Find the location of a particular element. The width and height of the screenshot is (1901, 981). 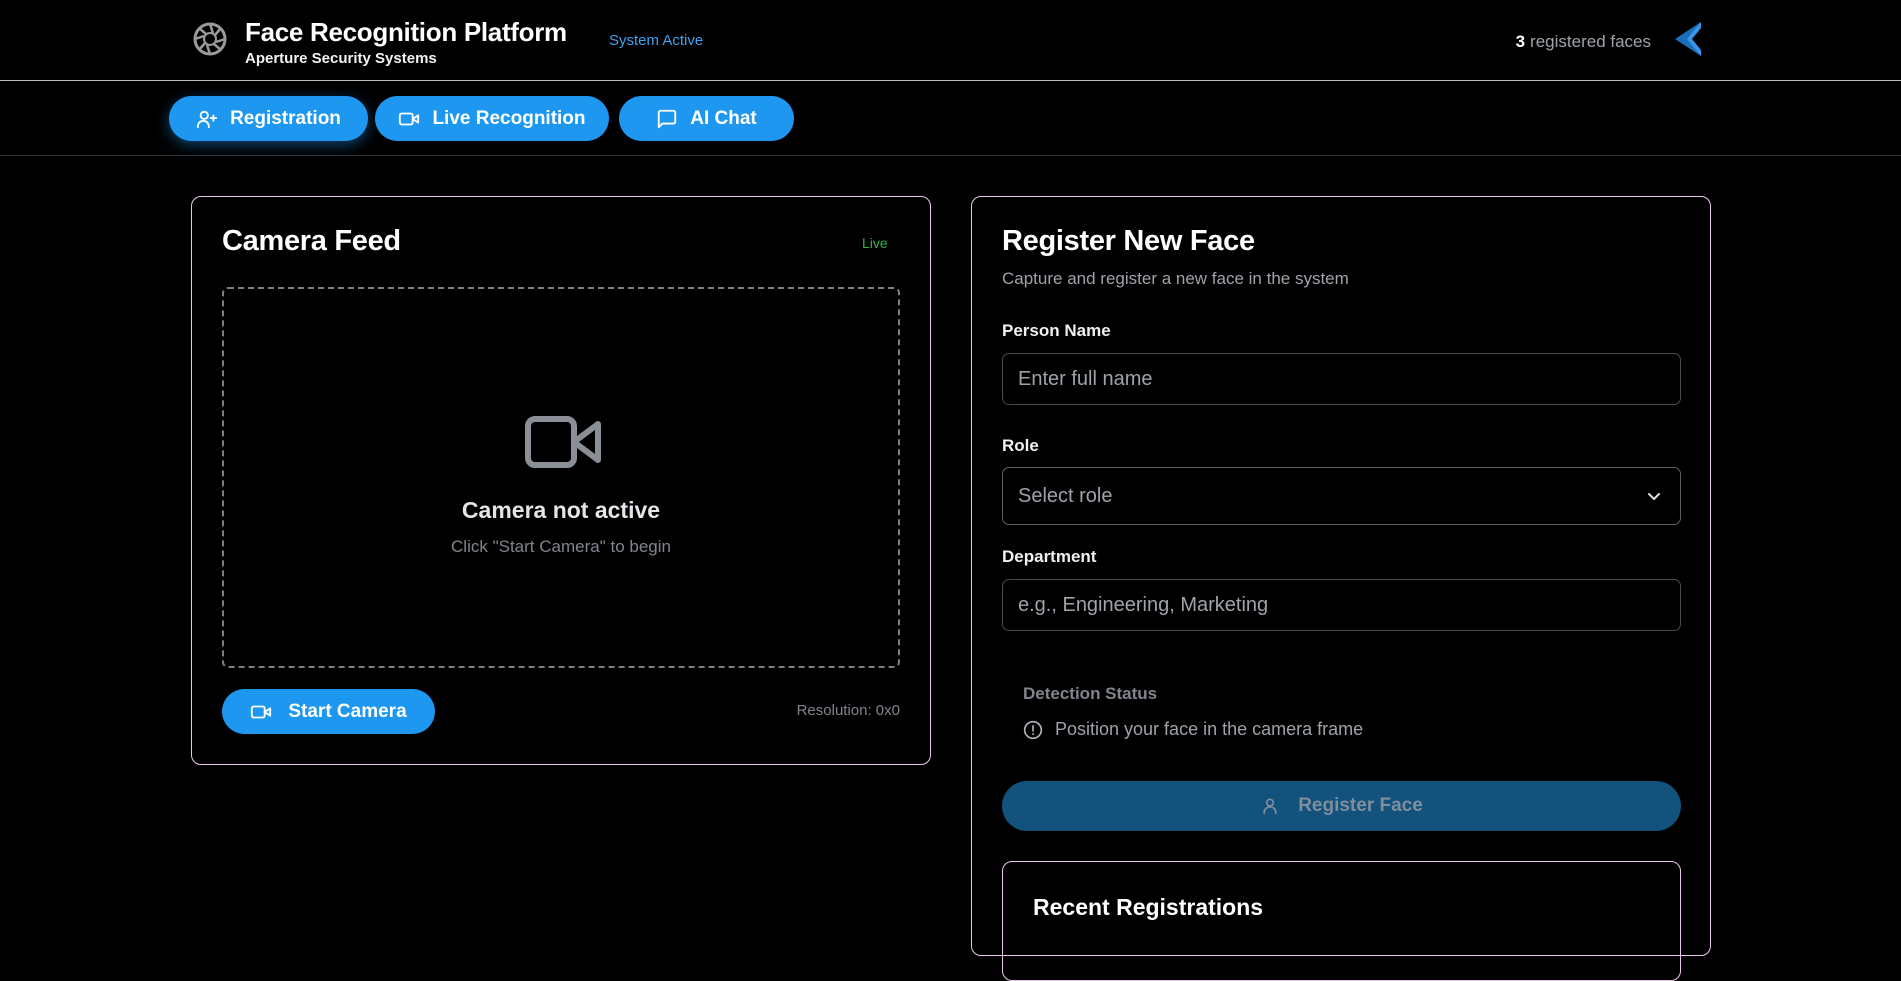

camera-inactive-title: Camera not active is located at coordinates (561, 510).